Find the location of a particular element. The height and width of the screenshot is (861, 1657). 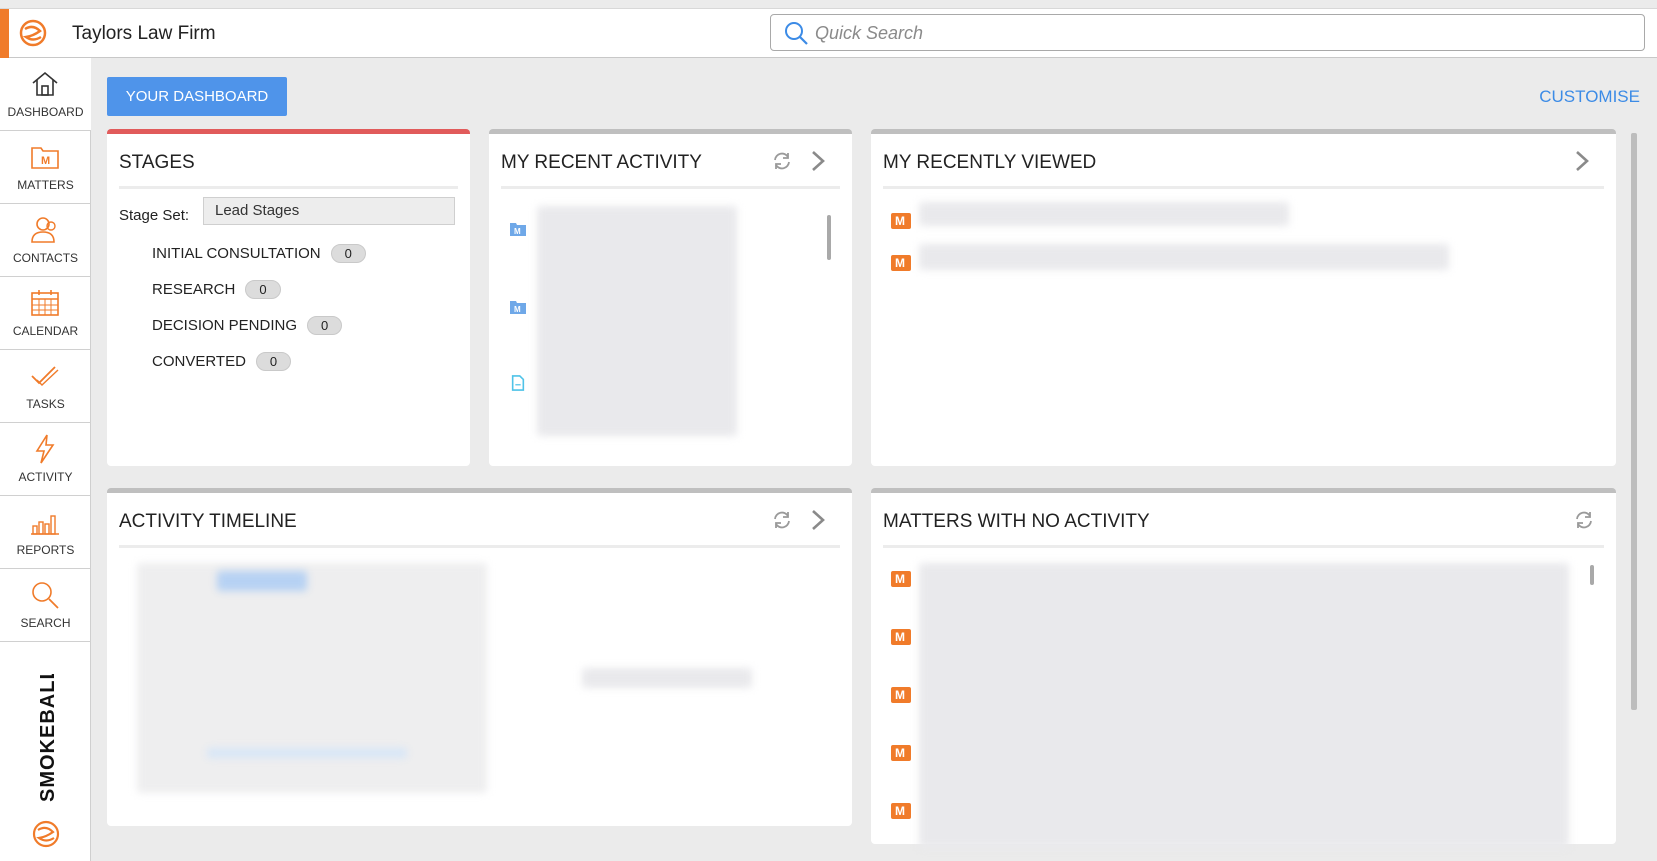

sidebar-item-label: TASKS is located at coordinates (45, 404).